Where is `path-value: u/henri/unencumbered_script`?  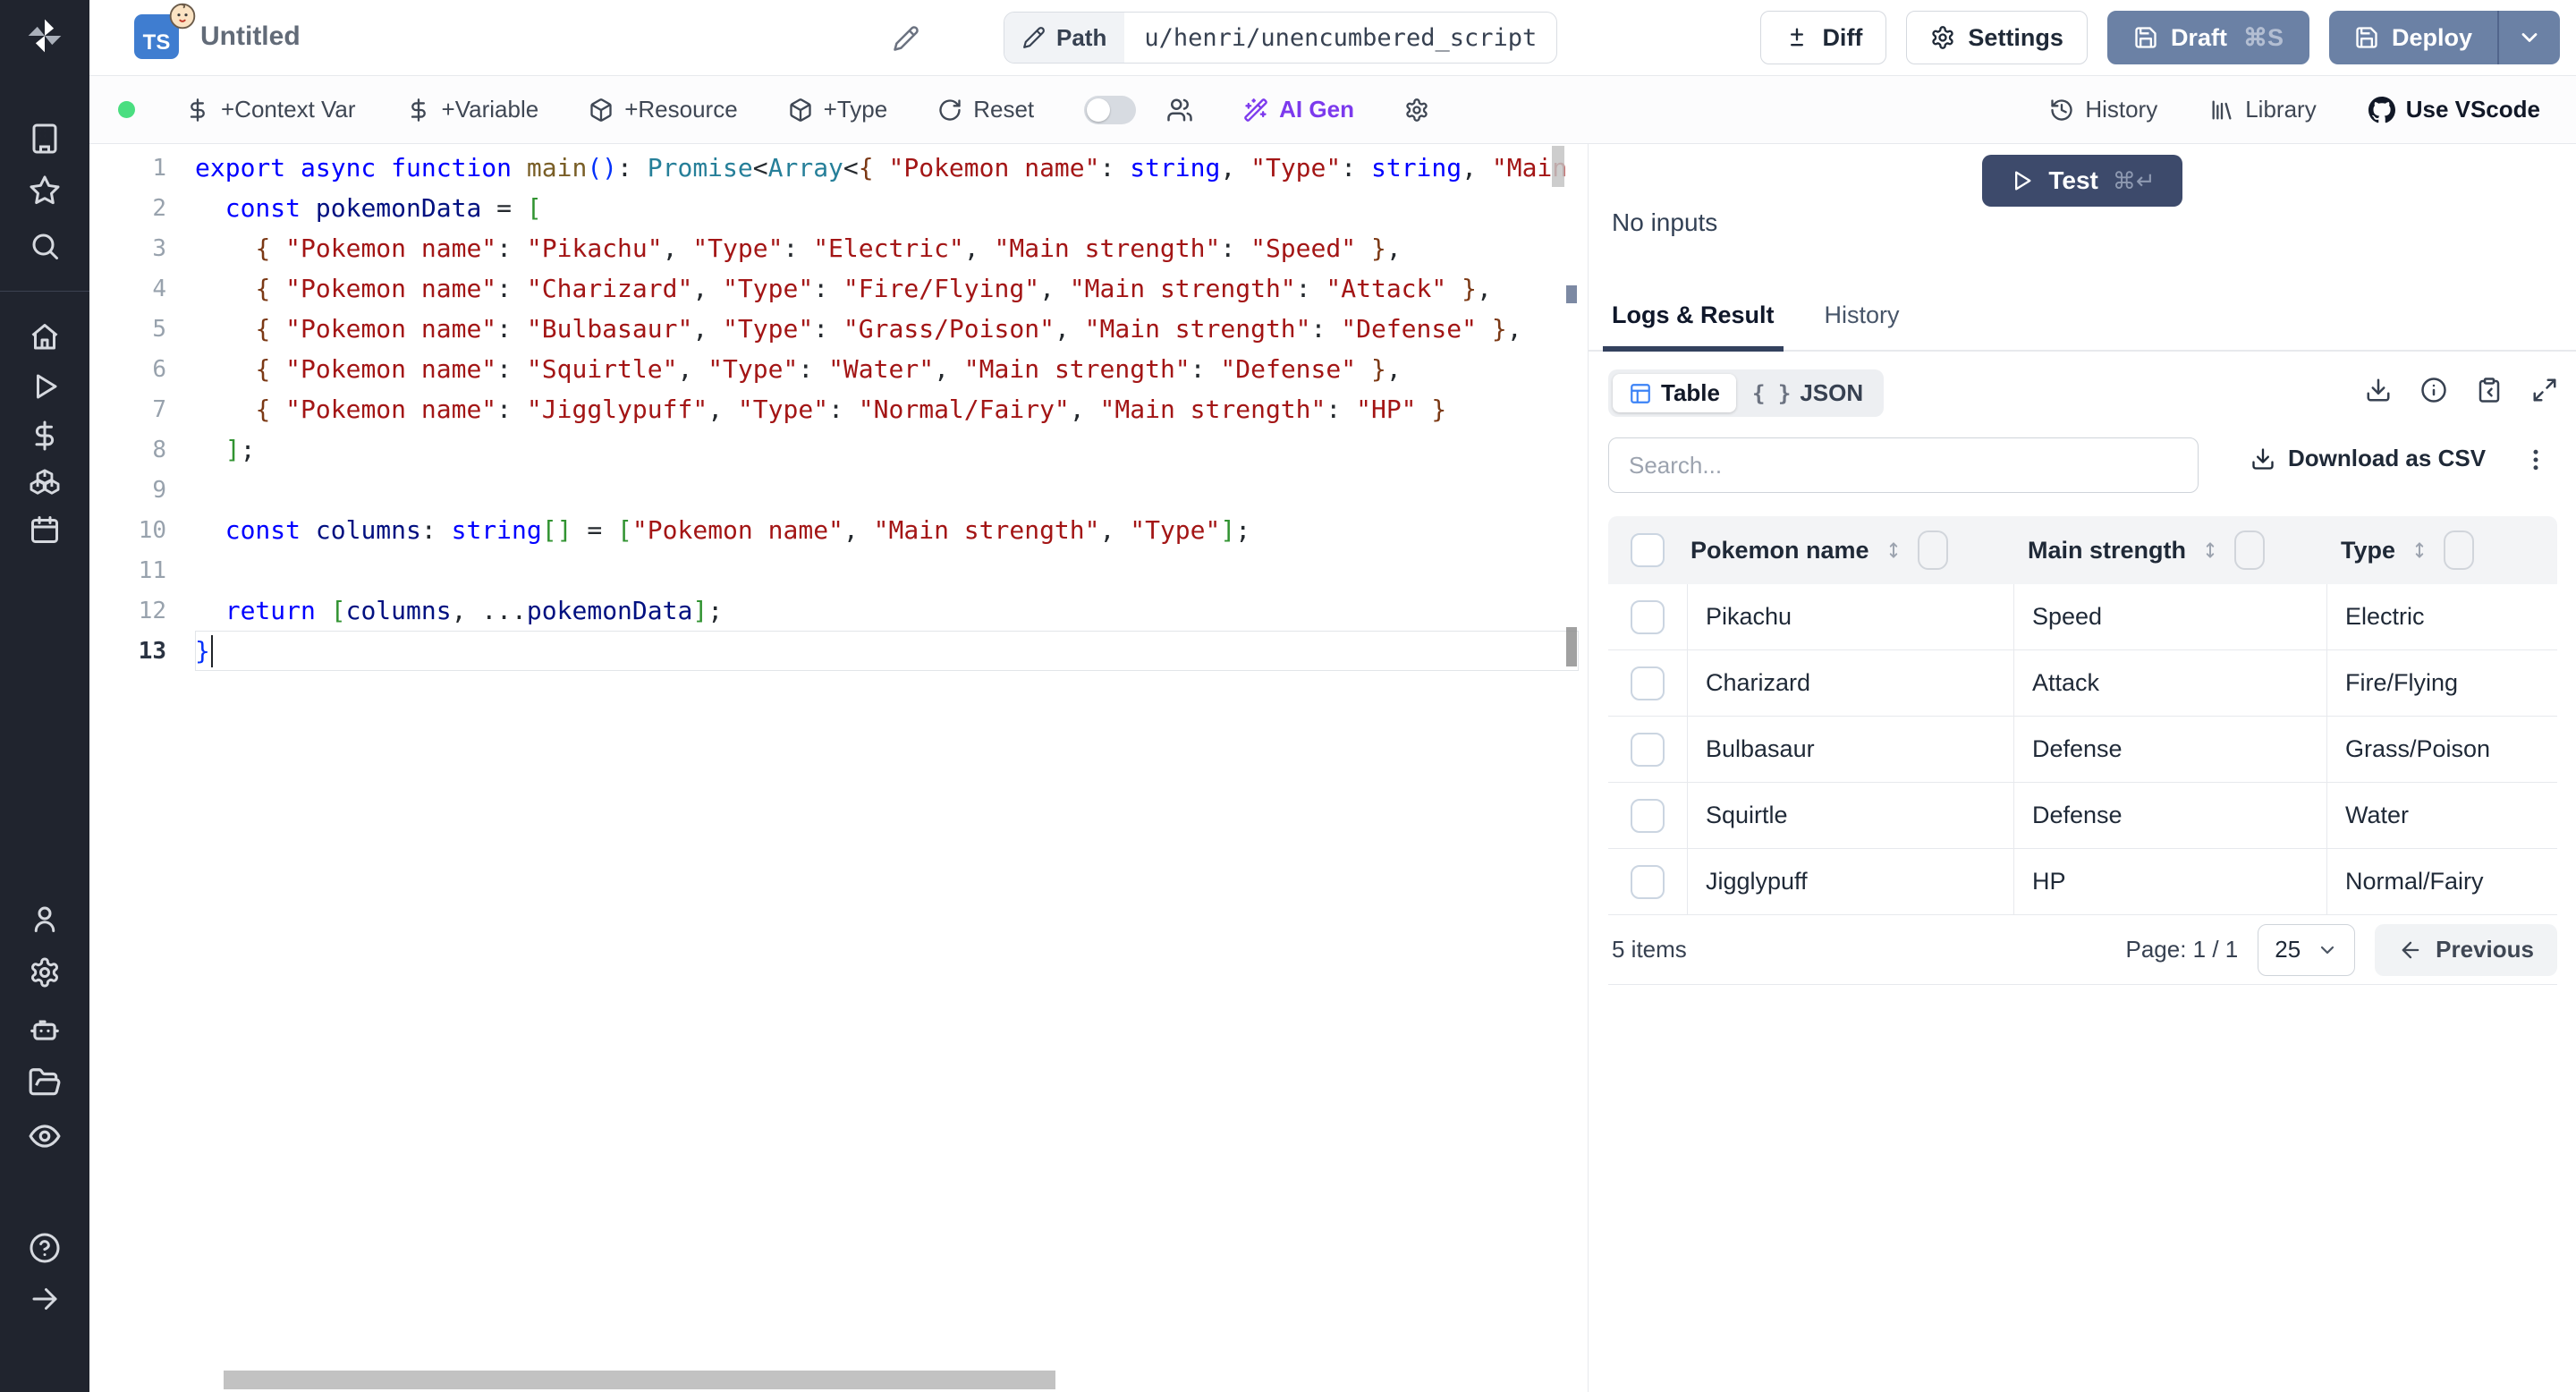 path-value: u/henri/unencumbered_script is located at coordinates (1340, 38).